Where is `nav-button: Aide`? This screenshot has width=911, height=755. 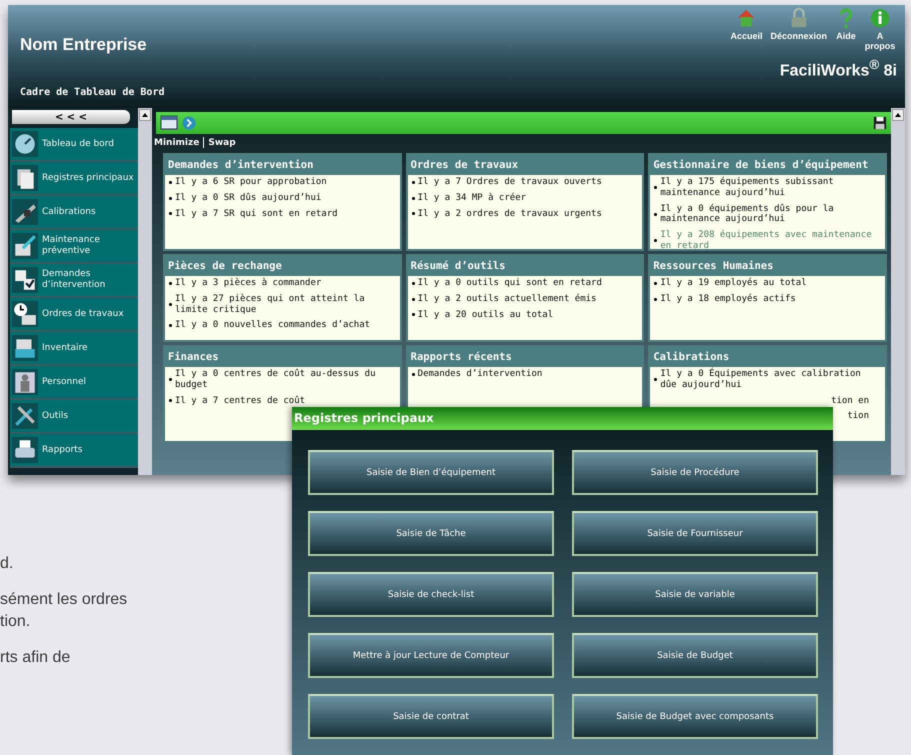
nav-button: Aide is located at coordinates (846, 24).